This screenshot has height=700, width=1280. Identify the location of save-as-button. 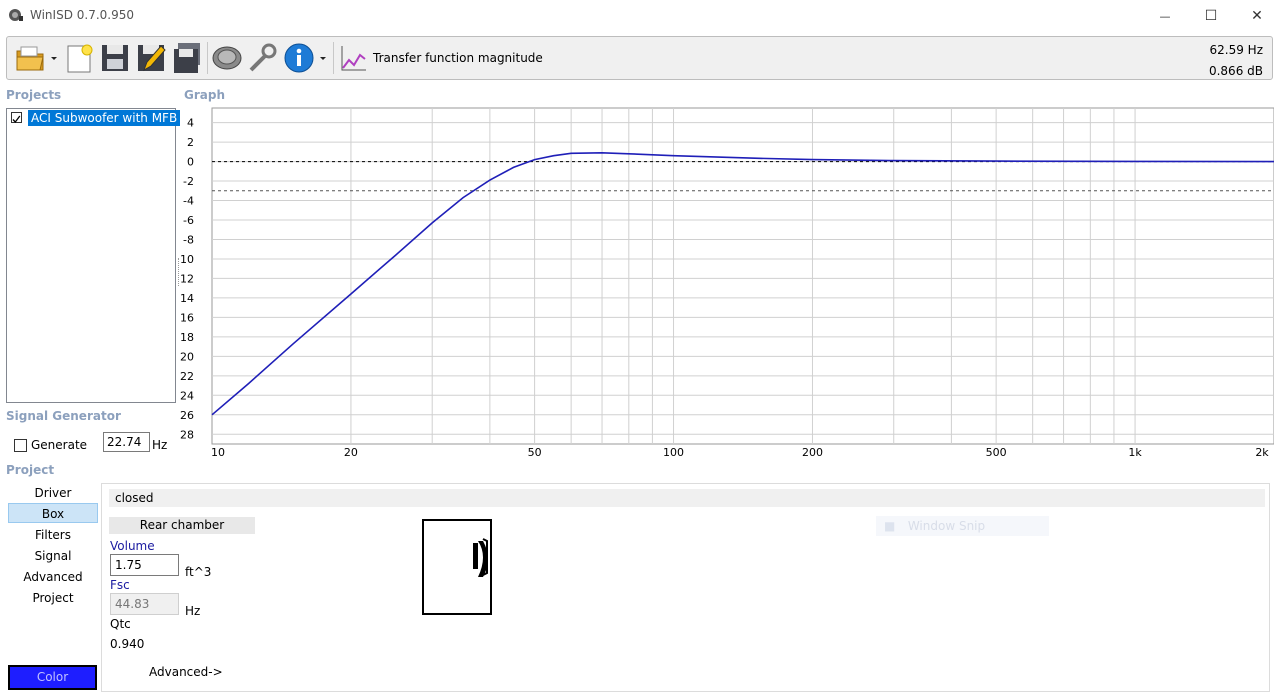
(151, 58).